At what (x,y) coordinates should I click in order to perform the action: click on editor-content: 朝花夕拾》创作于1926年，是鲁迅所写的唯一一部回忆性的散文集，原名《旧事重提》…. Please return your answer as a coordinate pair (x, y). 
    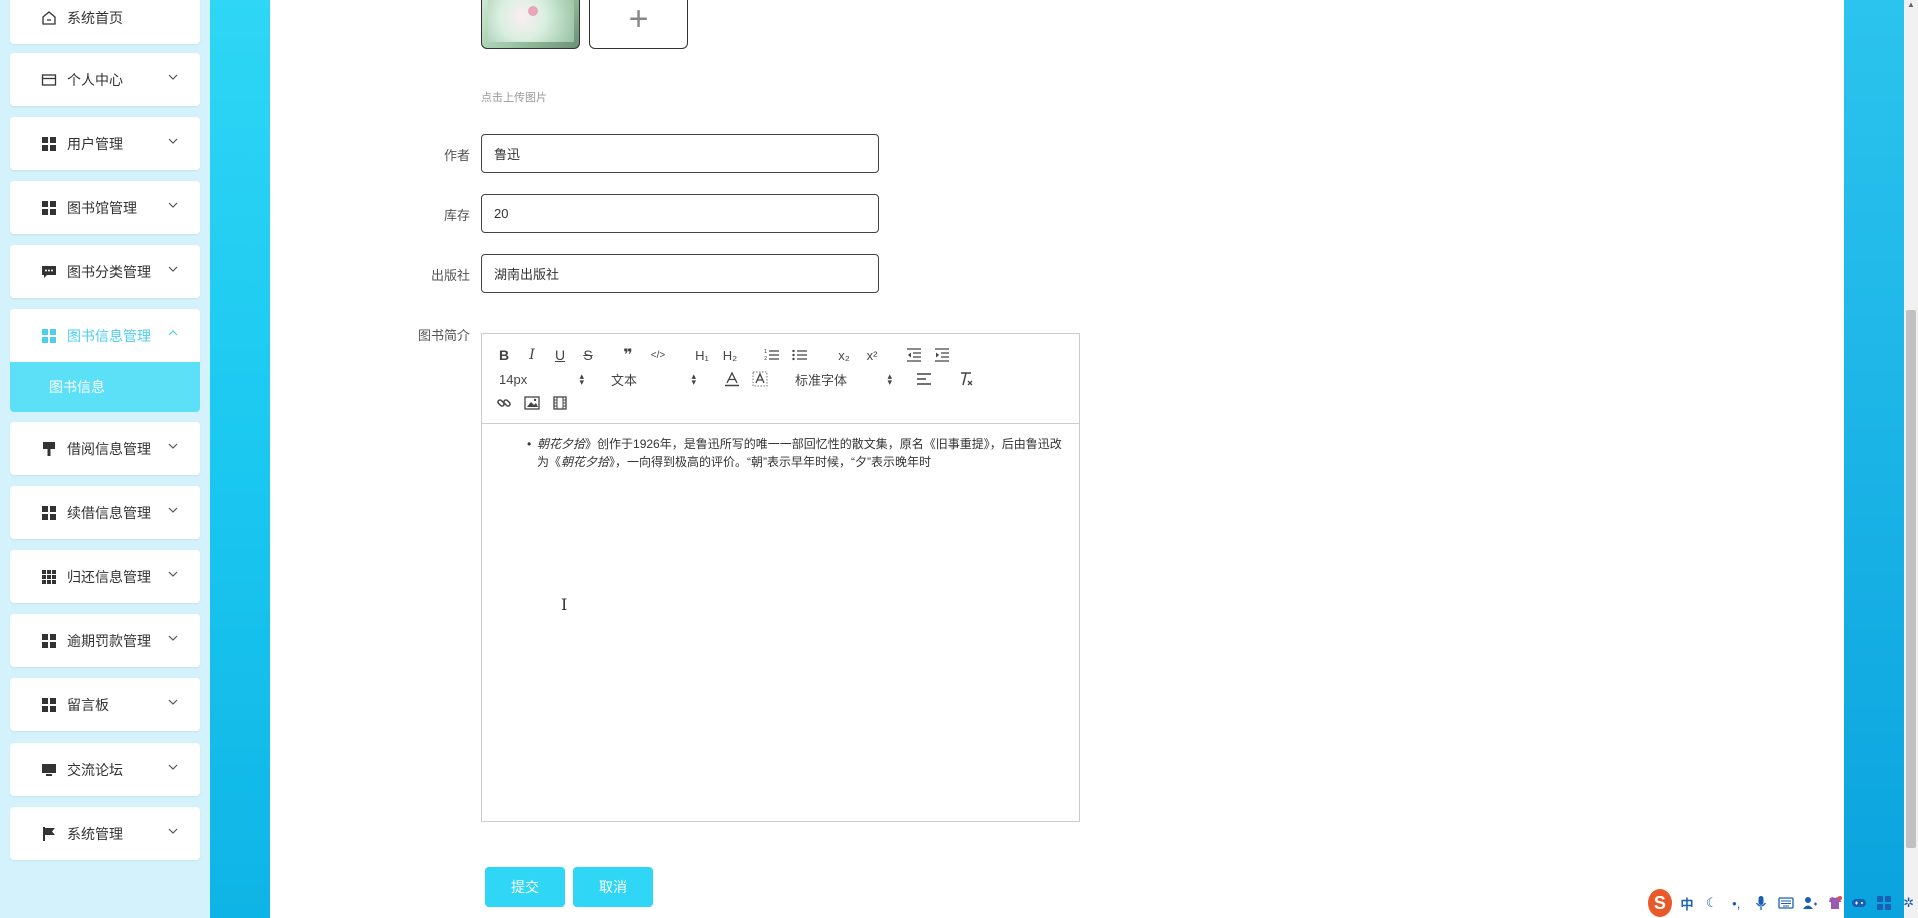
    Looking at the image, I should click on (780, 623).